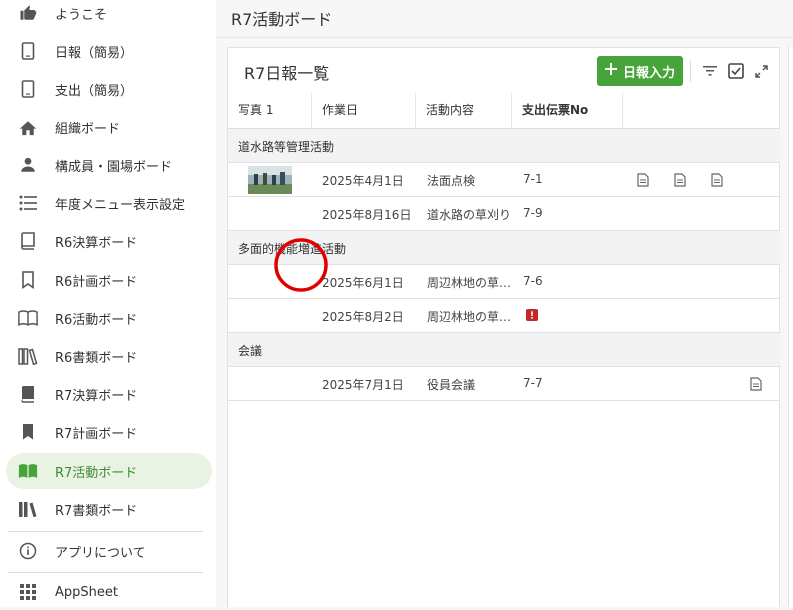 The width and height of the screenshot is (793, 610). Describe the element at coordinates (96, 320) in the screenshot. I see `sidebar-item-label: R6活動ボード` at that location.